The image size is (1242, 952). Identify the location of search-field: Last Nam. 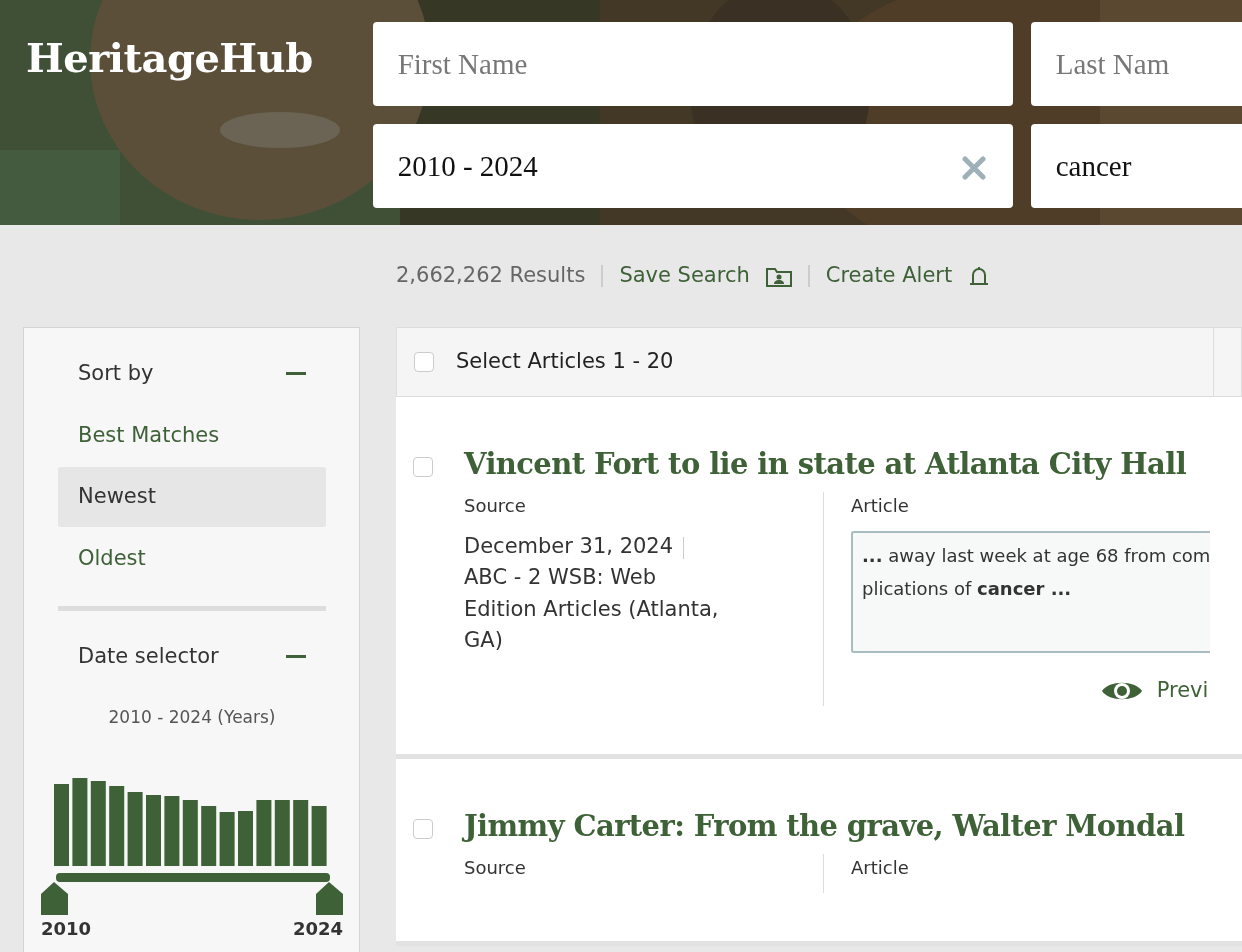
(1136, 64).